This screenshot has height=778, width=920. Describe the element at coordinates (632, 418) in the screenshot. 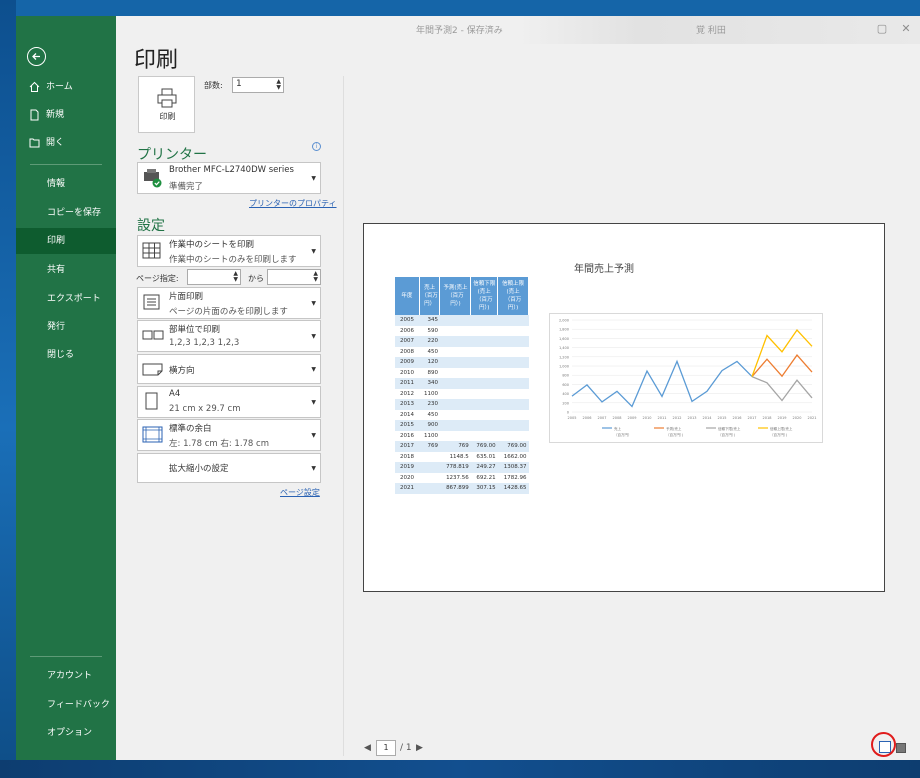

I see `x-tick-label: 2009` at that location.